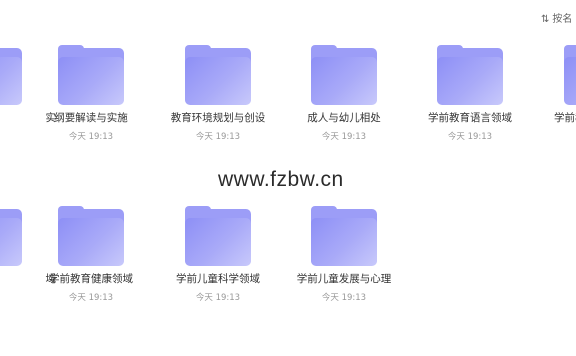 The image size is (576, 356). I want to click on watermark-text: www.fzbw.cn, so click(281, 179).